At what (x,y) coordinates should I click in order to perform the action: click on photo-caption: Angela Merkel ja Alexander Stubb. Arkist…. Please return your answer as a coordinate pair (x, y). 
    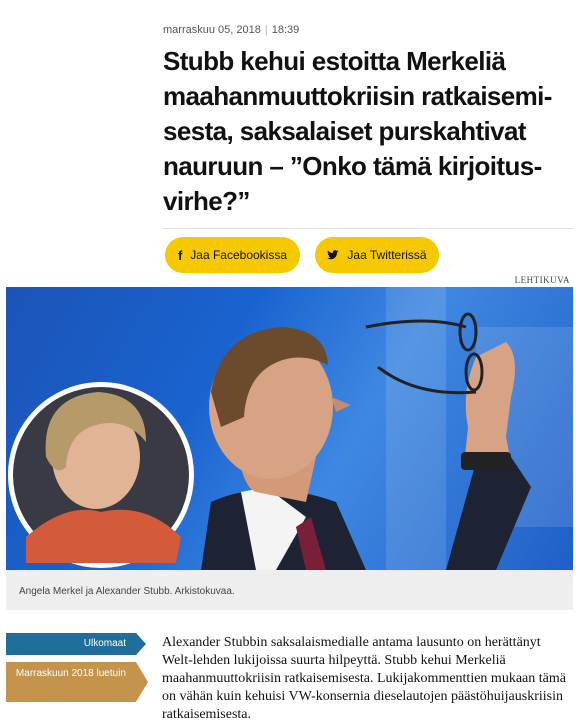
    Looking at the image, I should click on (127, 591).